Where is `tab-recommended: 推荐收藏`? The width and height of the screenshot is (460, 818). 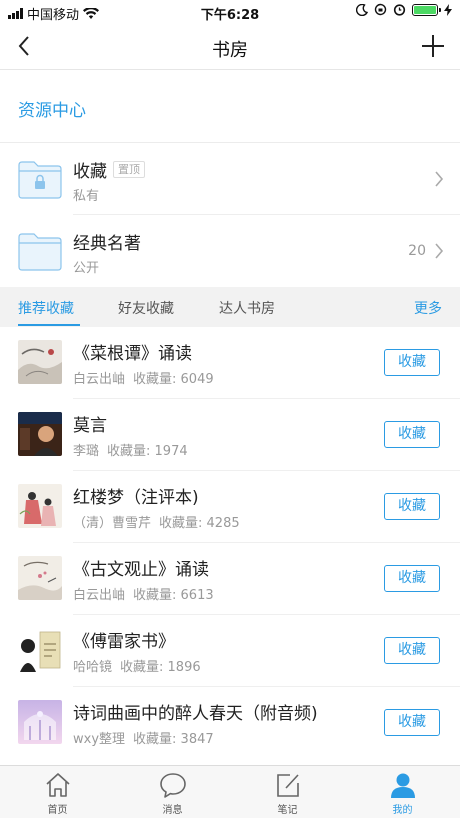
tab-recommended: 推荐收藏 is located at coordinates (46, 308).